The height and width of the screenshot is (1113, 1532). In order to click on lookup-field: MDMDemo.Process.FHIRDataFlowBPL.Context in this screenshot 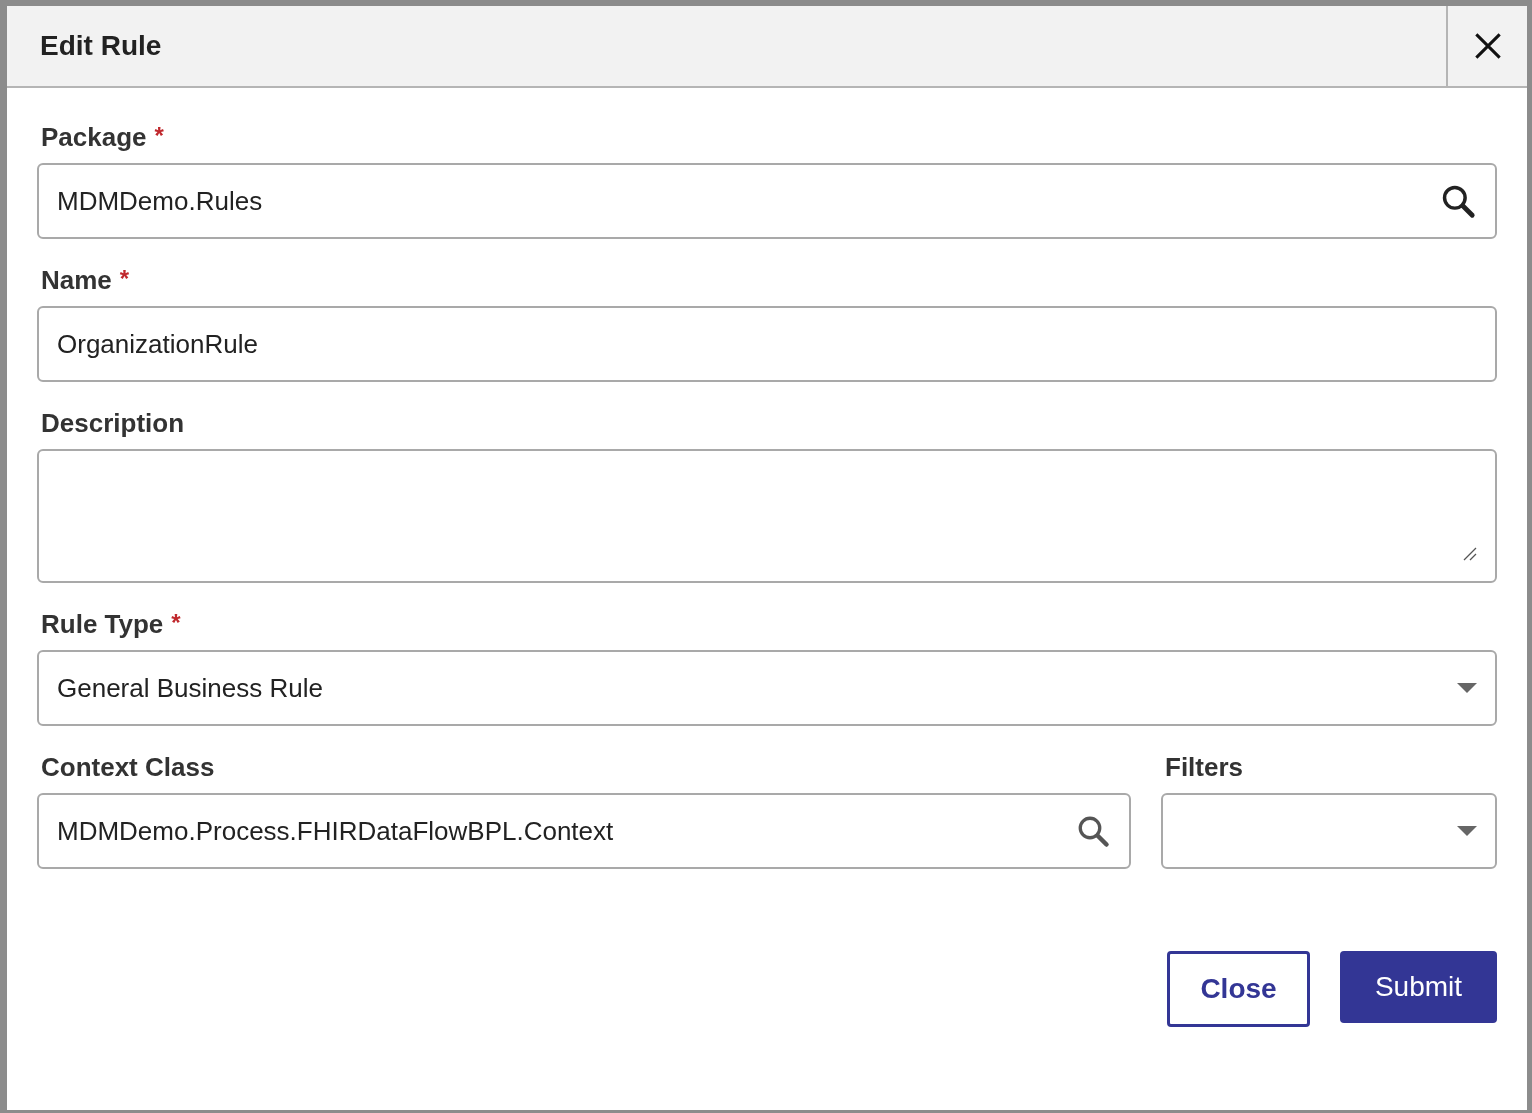, I will do `click(584, 831)`.